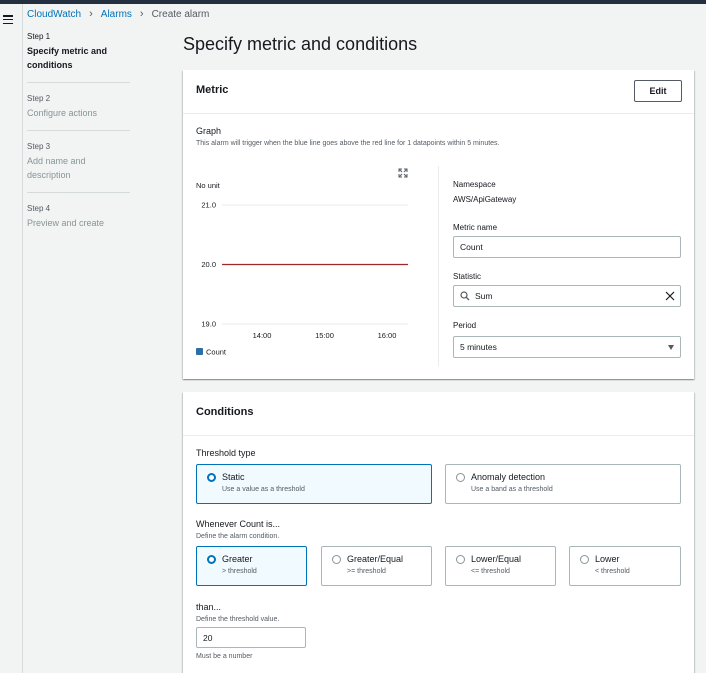  Describe the element at coordinates (251, 566) in the screenshot. I see `operator-greater: Greater > threshold` at that location.